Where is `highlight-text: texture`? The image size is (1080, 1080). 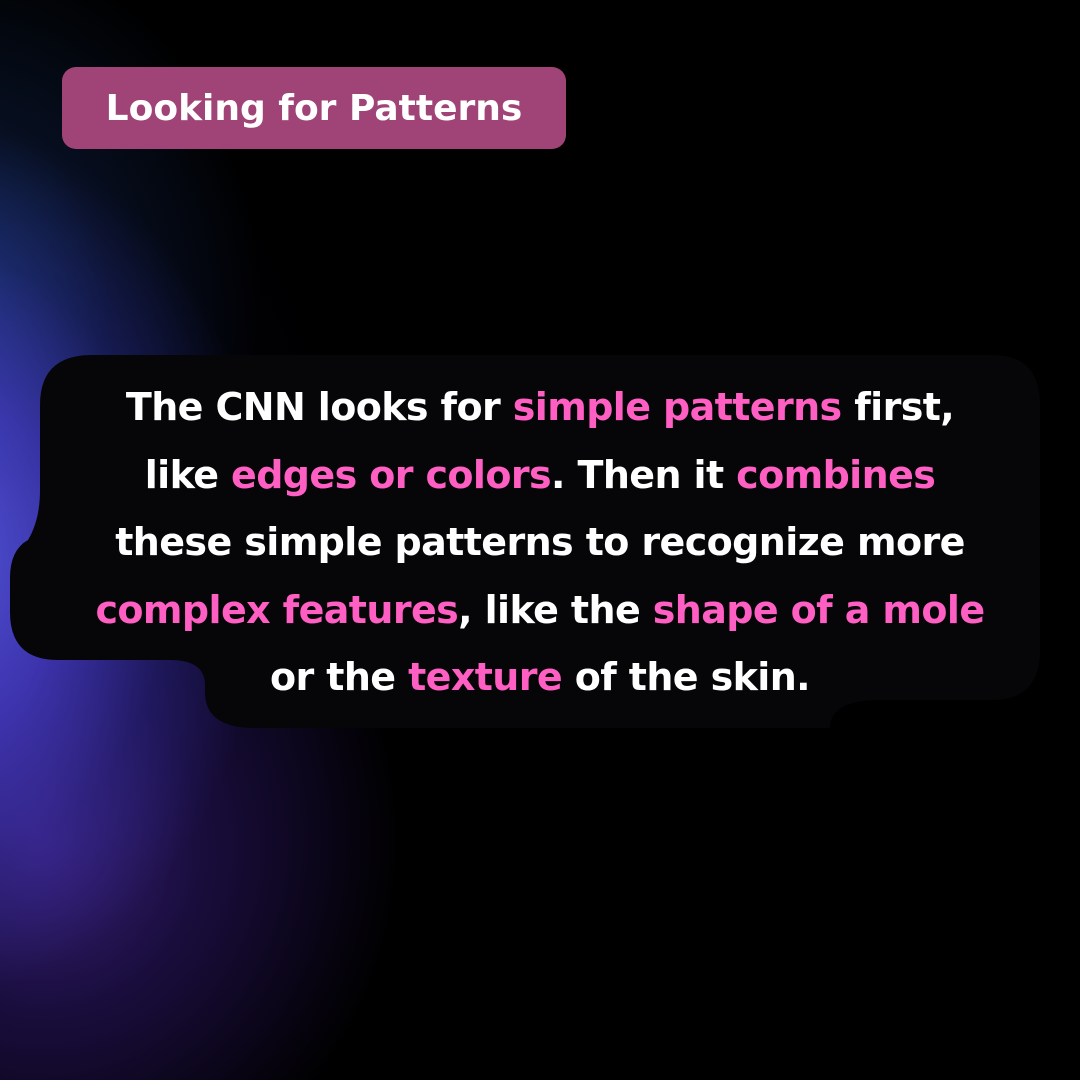 highlight-text: texture is located at coordinates (485, 677).